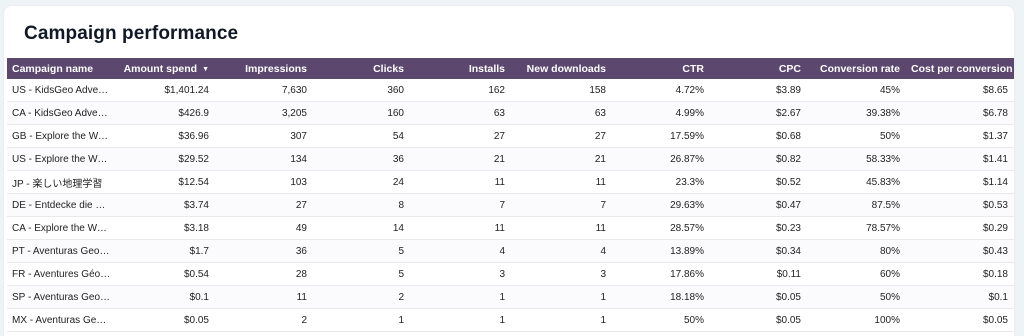 The height and width of the screenshot is (336, 1024). I want to click on cell-ctr: 29.63%, so click(661, 205).